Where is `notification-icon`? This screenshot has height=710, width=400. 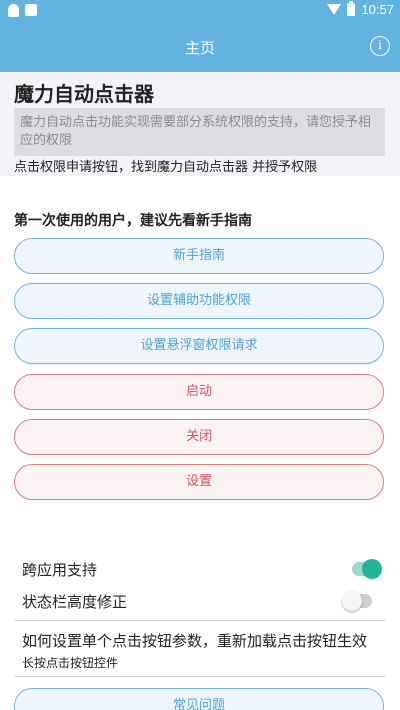
notification-icon is located at coordinates (31, 10).